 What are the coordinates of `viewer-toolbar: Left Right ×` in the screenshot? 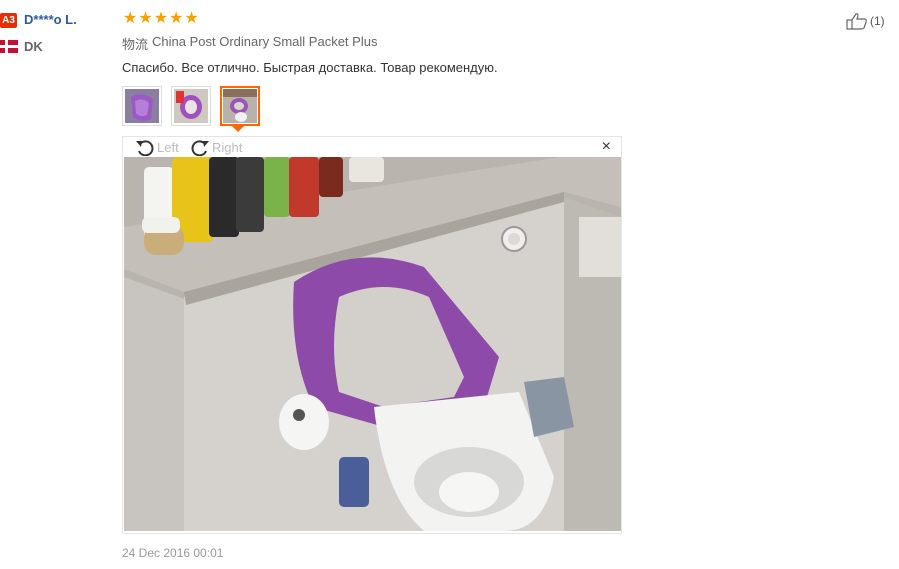 It's located at (372, 147).